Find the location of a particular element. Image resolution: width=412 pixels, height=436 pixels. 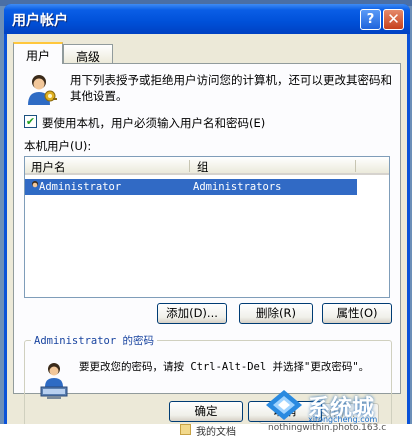

remove-user-button: 删除(R) is located at coordinates (276, 313).